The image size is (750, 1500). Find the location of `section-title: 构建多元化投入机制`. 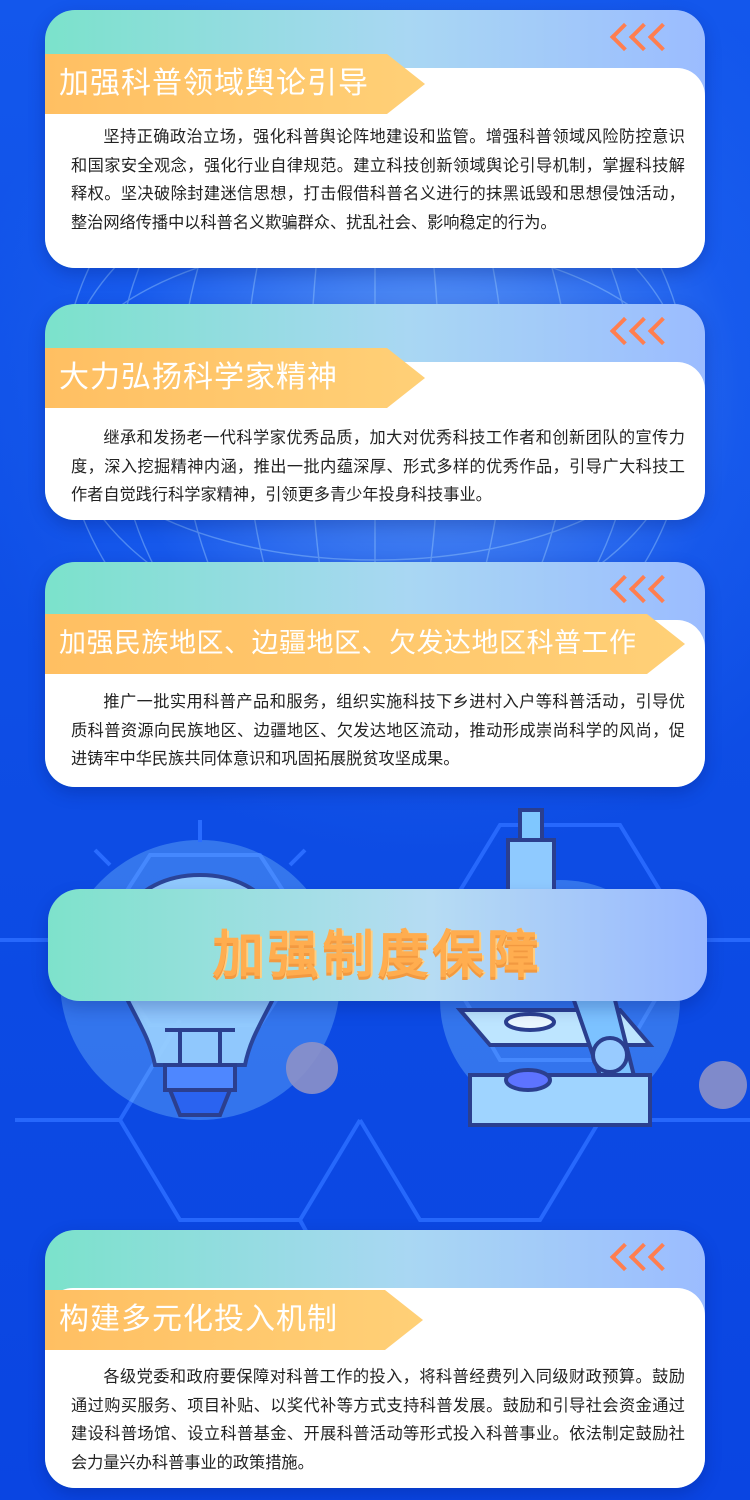

section-title: 构建多元化投入机制 is located at coordinates (198, 1319).